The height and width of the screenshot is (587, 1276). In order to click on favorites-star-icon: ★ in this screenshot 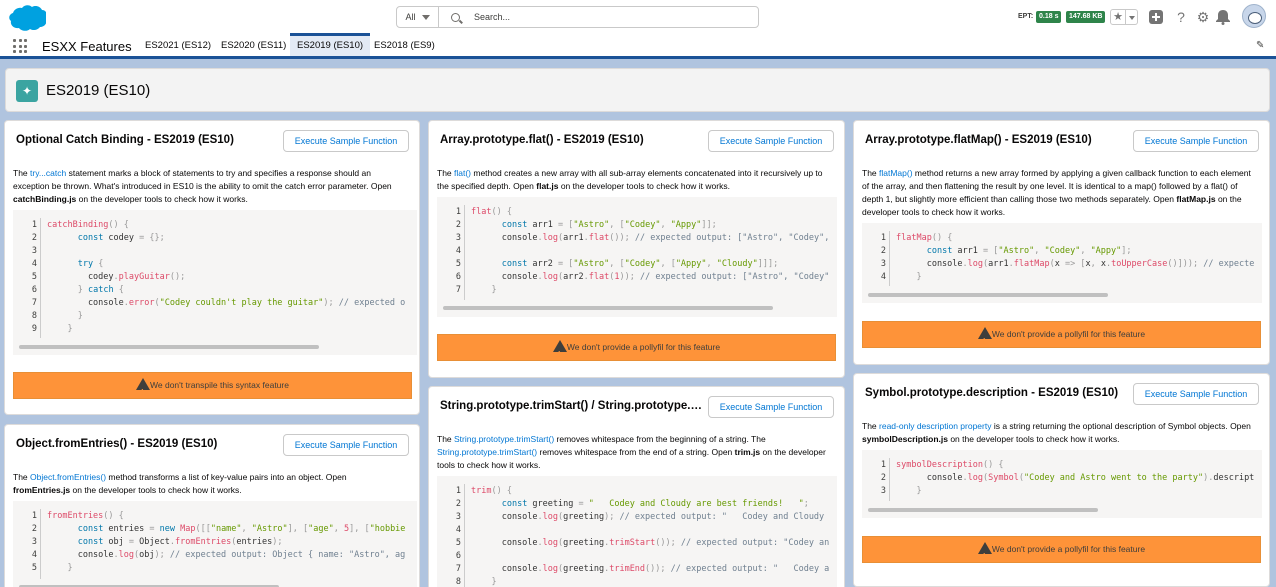, I will do `click(1118, 17)`.